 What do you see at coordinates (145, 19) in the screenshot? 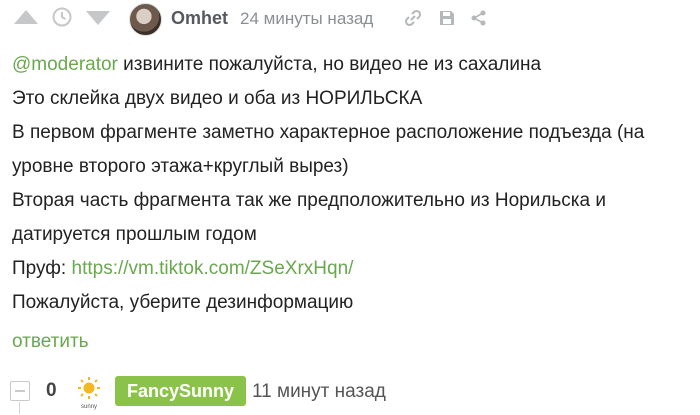
I see `avatar` at bounding box center [145, 19].